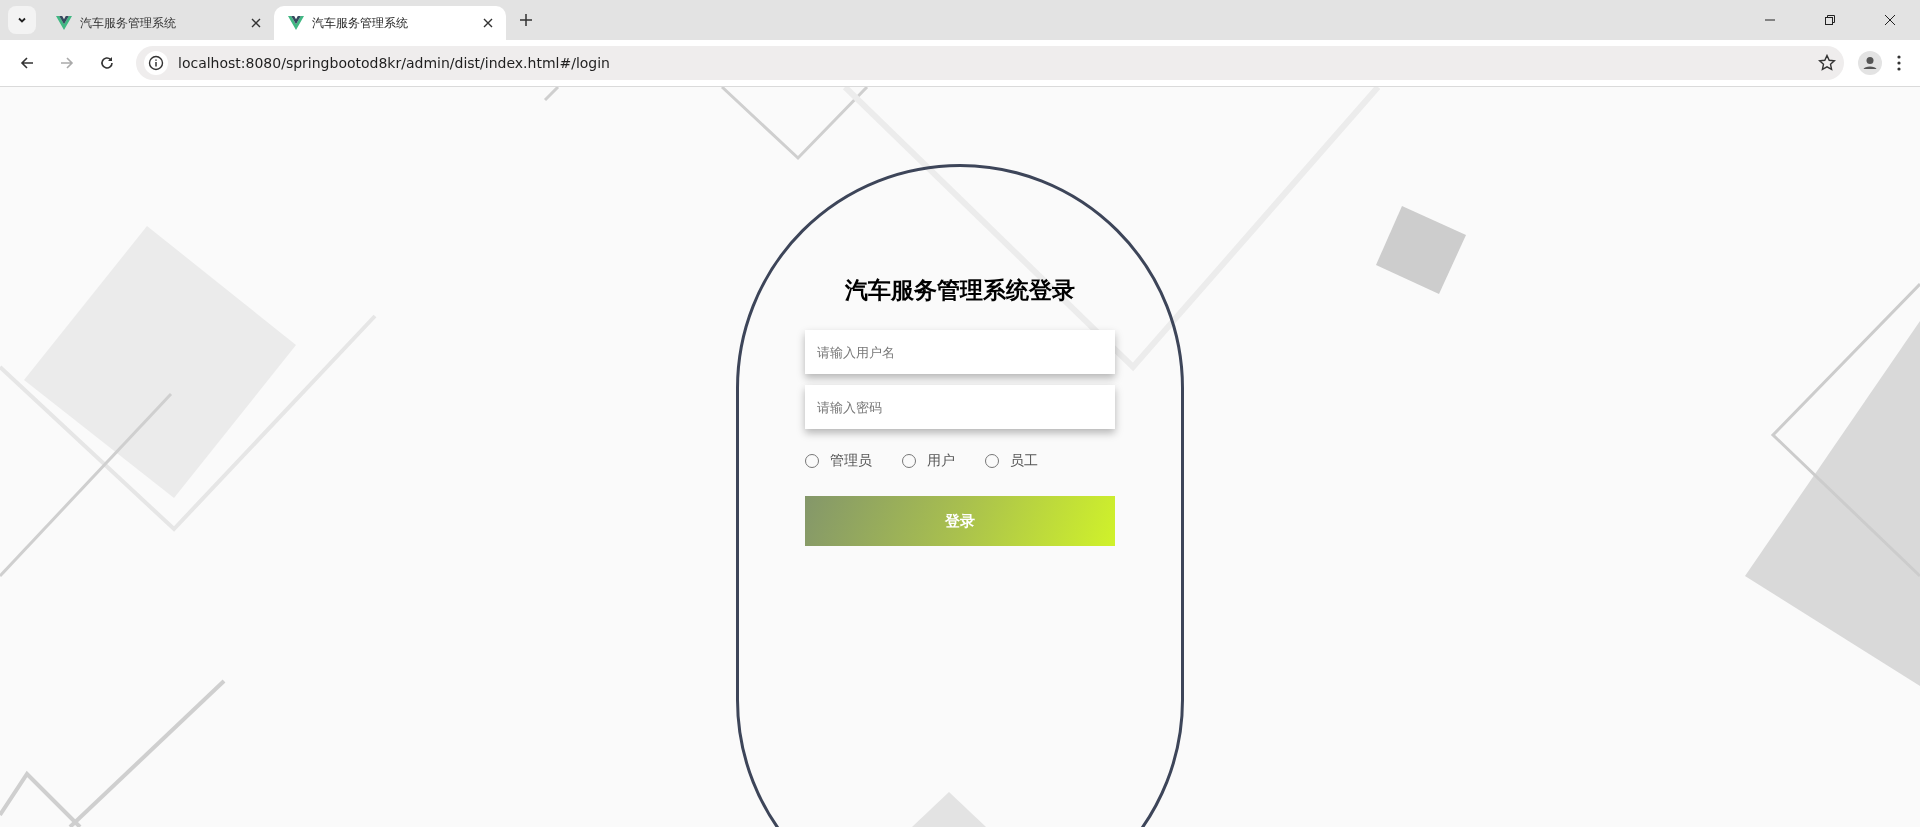 This screenshot has width=1920, height=827. What do you see at coordinates (394, 63) in the screenshot?
I see `url-text: localhost:8080/springbootod8kr/admin/dist/index.html#/login` at bounding box center [394, 63].